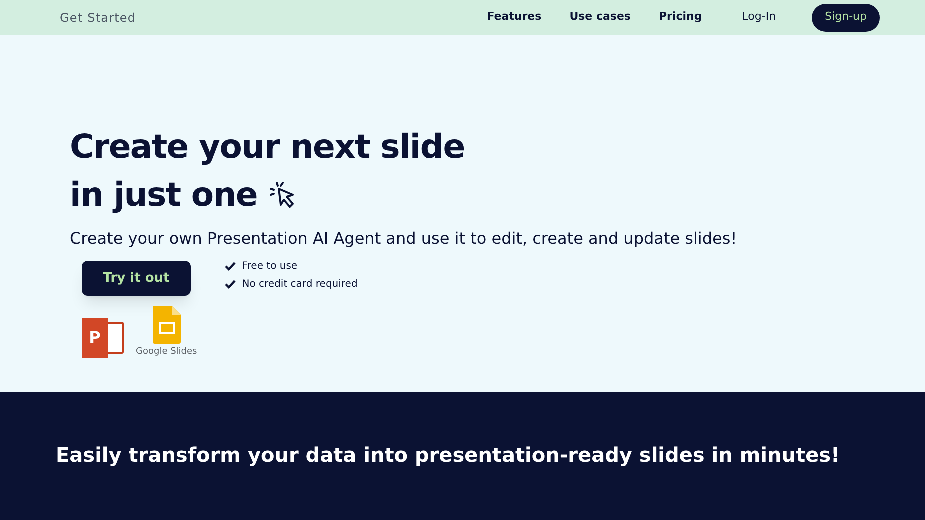  I want to click on perk-text: No credit card required, so click(300, 285).